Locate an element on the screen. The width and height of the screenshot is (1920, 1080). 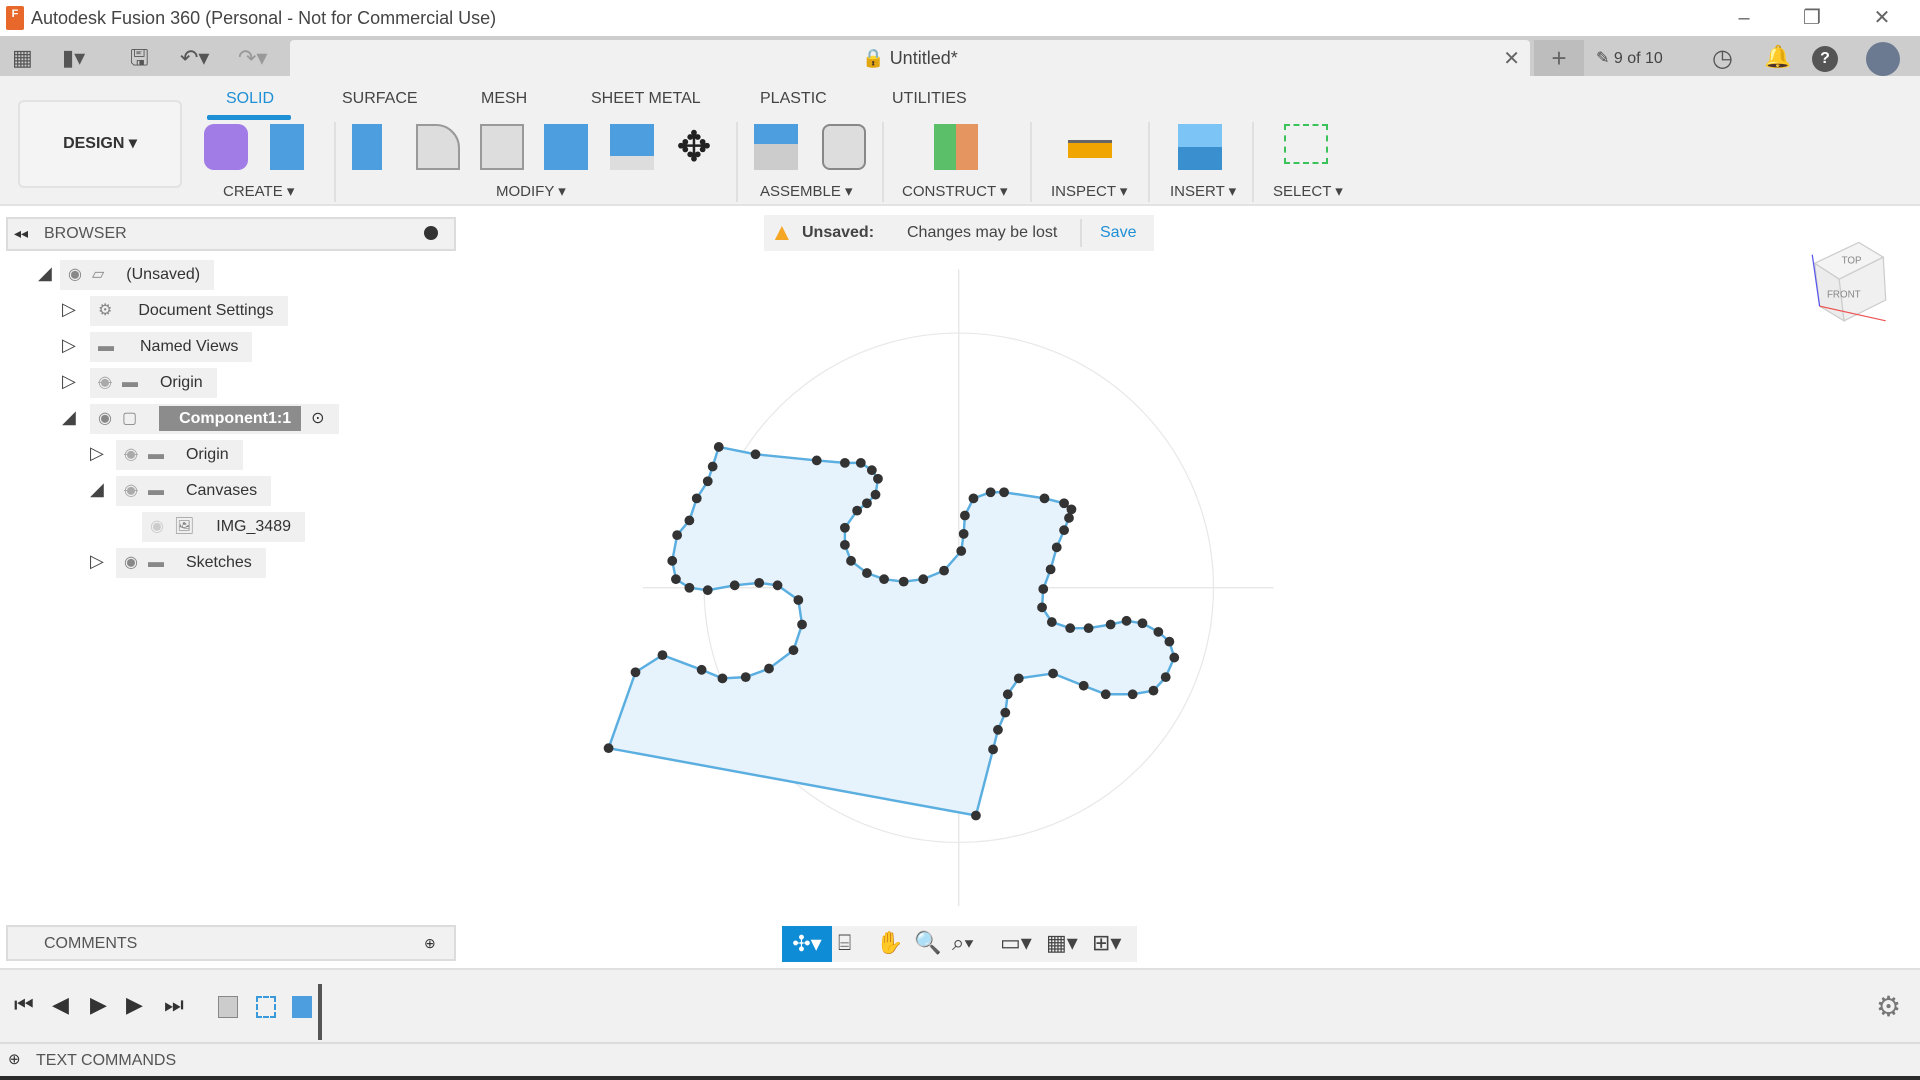
browser-item-img-3489: ◉ 🖼 IMG_3489 is located at coordinates (223, 527).